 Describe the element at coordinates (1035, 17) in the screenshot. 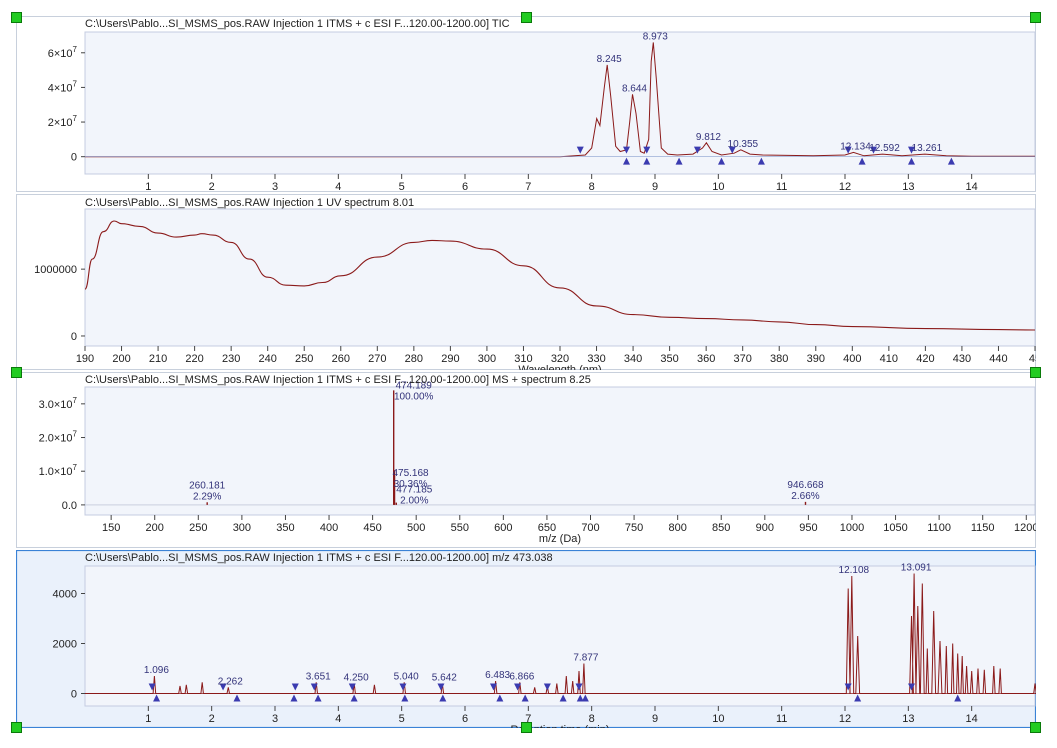

I see `resize-handle-top-right` at that location.